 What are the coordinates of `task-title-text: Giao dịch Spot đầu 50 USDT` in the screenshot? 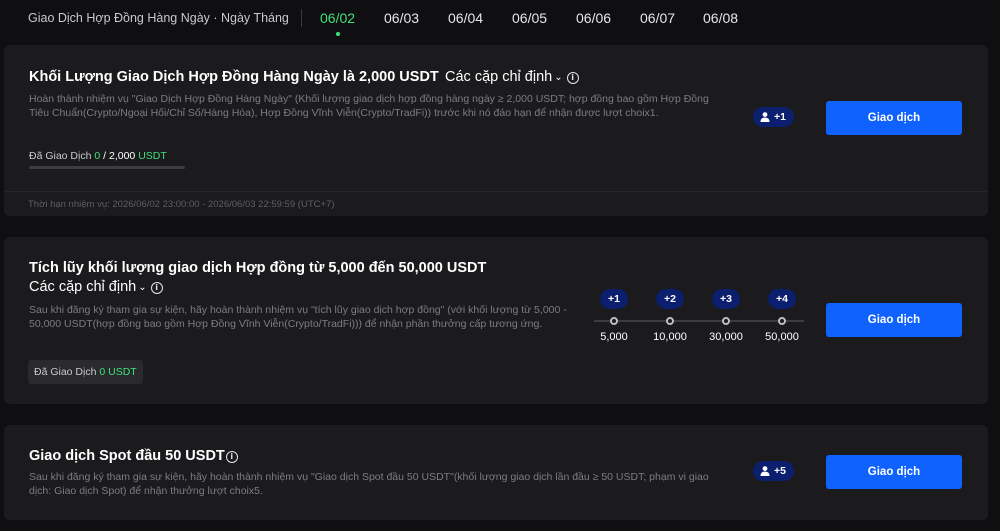 It's located at (127, 456).